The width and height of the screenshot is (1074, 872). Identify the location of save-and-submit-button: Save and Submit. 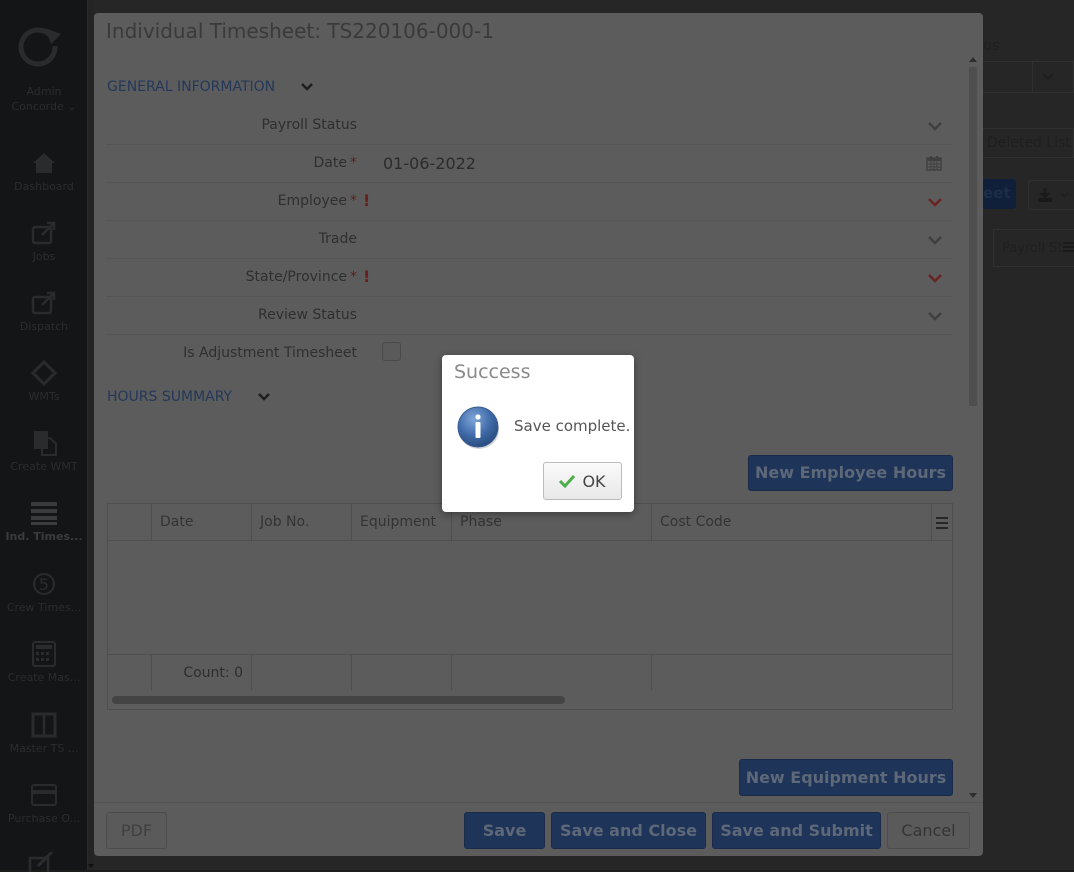
(796, 830).